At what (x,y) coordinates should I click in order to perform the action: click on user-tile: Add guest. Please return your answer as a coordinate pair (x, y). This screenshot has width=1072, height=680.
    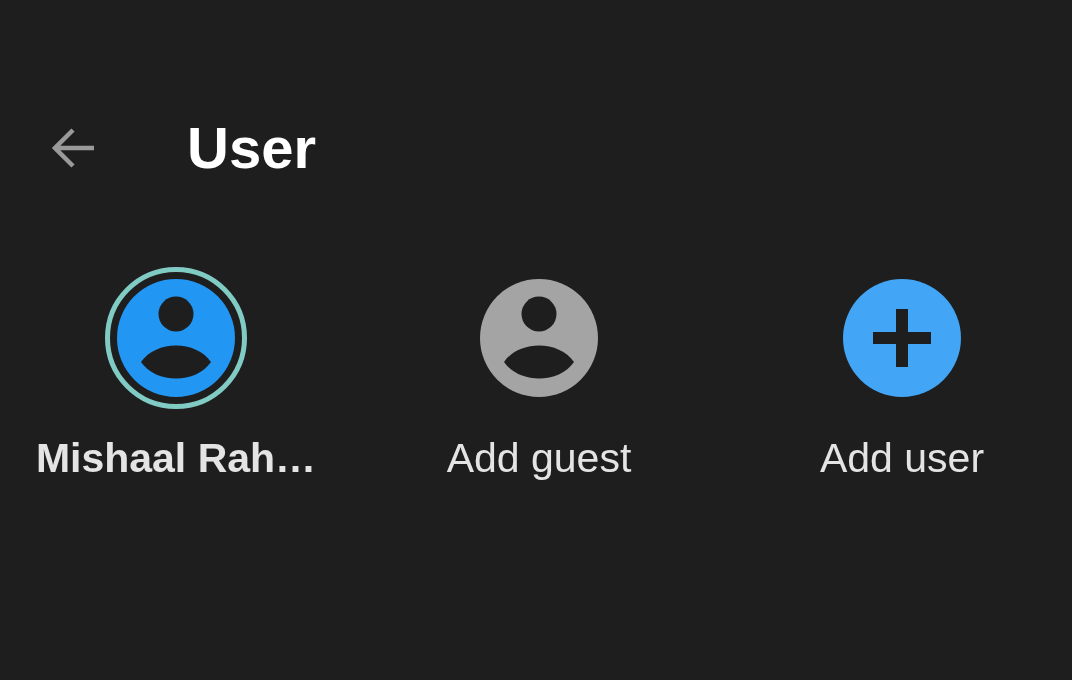
    Looking at the image, I should click on (539, 374).